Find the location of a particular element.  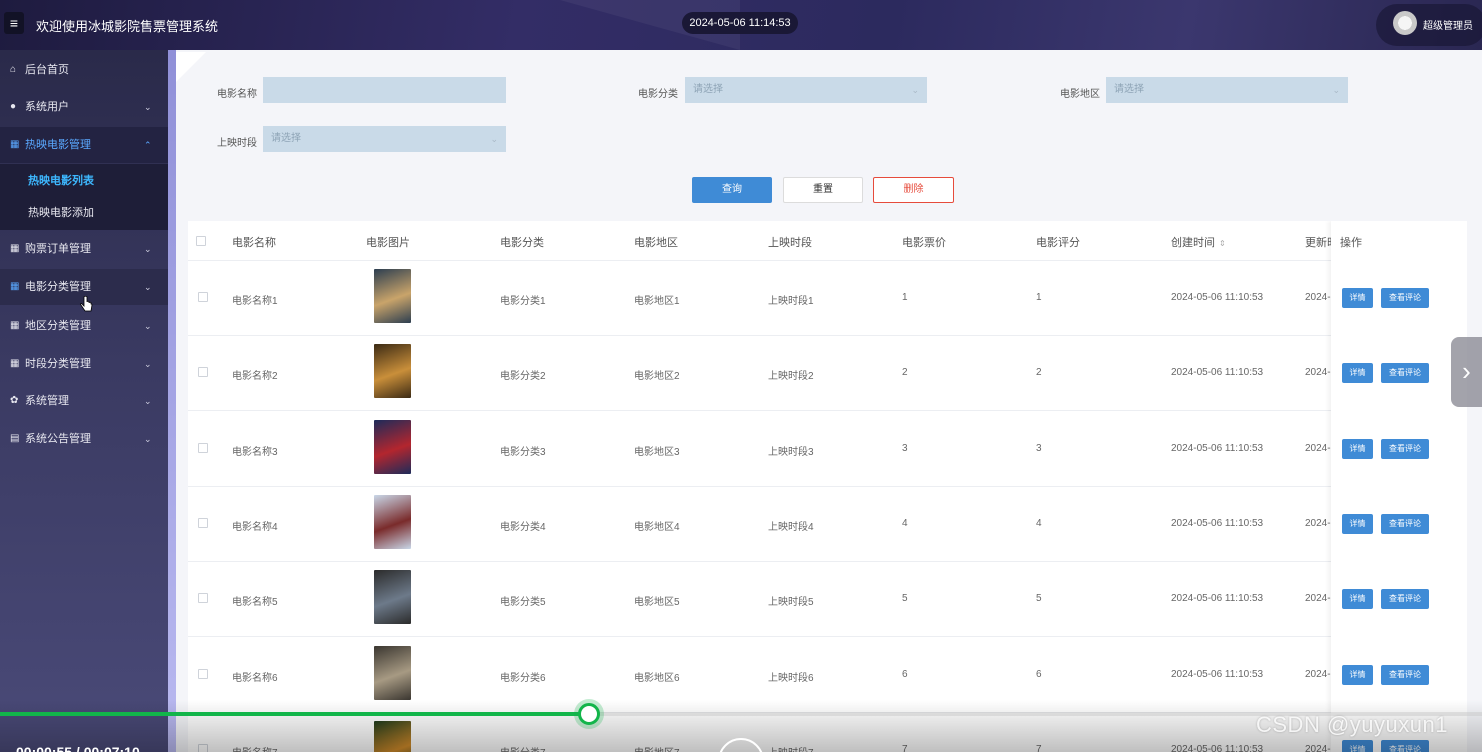

user-name: 超级管理员 is located at coordinates (1448, 24).